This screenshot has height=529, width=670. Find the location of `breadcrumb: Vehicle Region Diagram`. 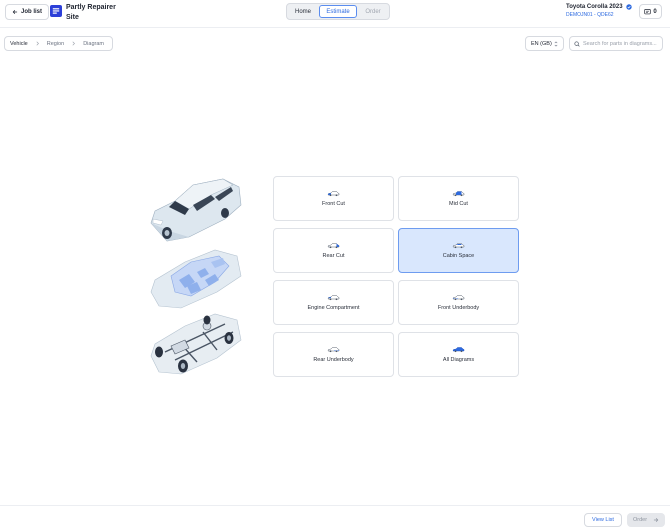

breadcrumb: Vehicle Region Diagram is located at coordinates (58, 43).